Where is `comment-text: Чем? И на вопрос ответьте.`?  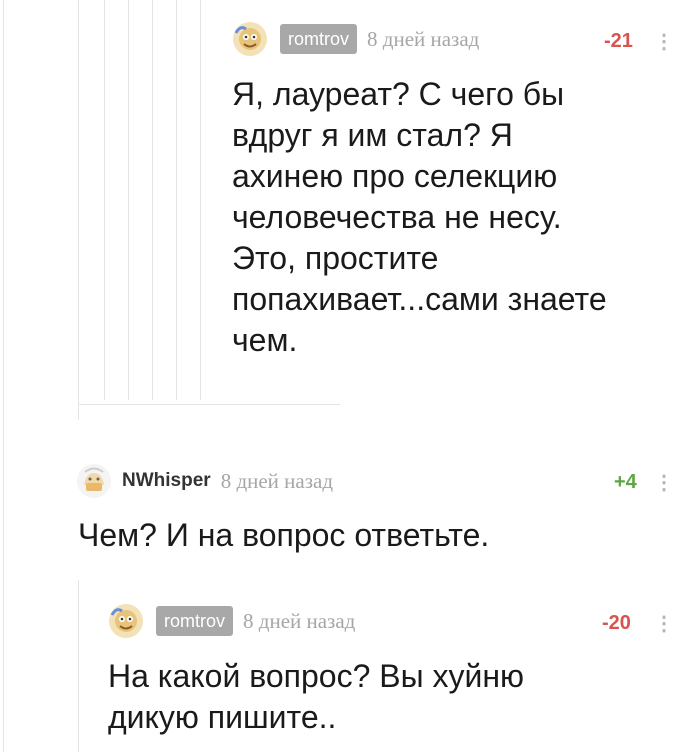
comment-text: Чем? И на вопрос ответьте. is located at coordinates (283, 535).